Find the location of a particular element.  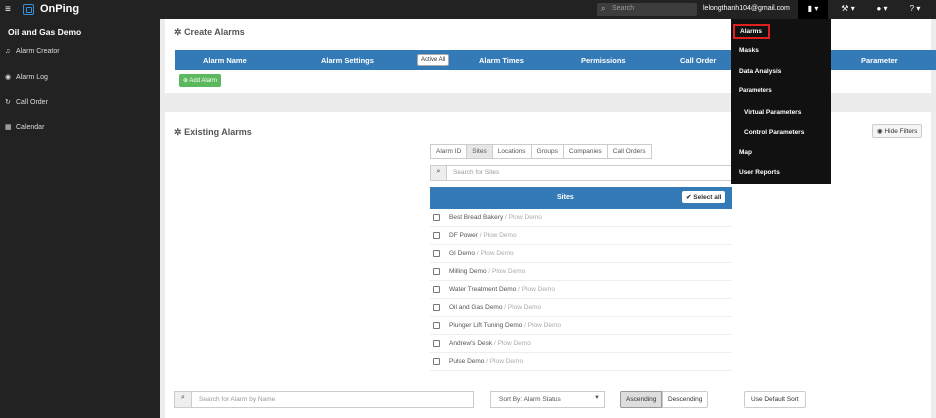

menu-item-virtual-parameters: Virtual Parameters is located at coordinates (772, 112).